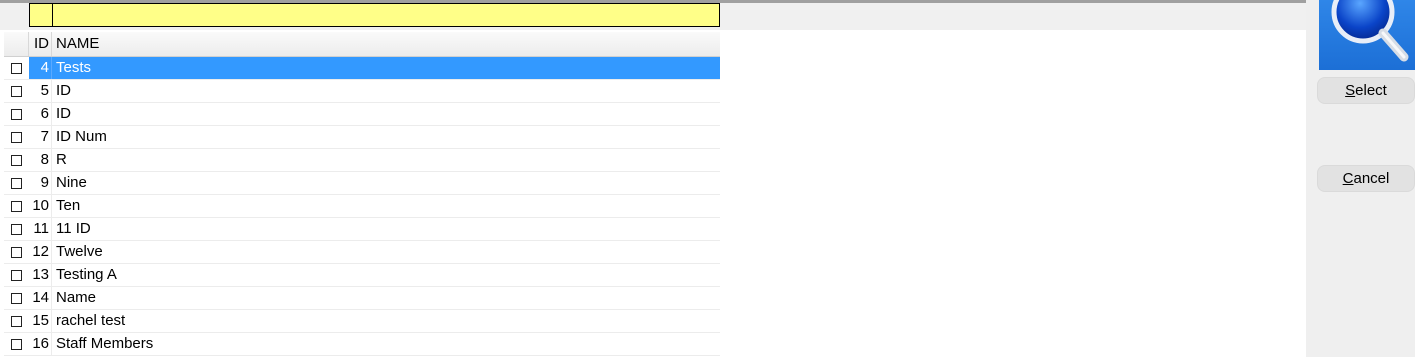 The image size is (1415, 357). I want to click on header-check-column, so click(16, 44).